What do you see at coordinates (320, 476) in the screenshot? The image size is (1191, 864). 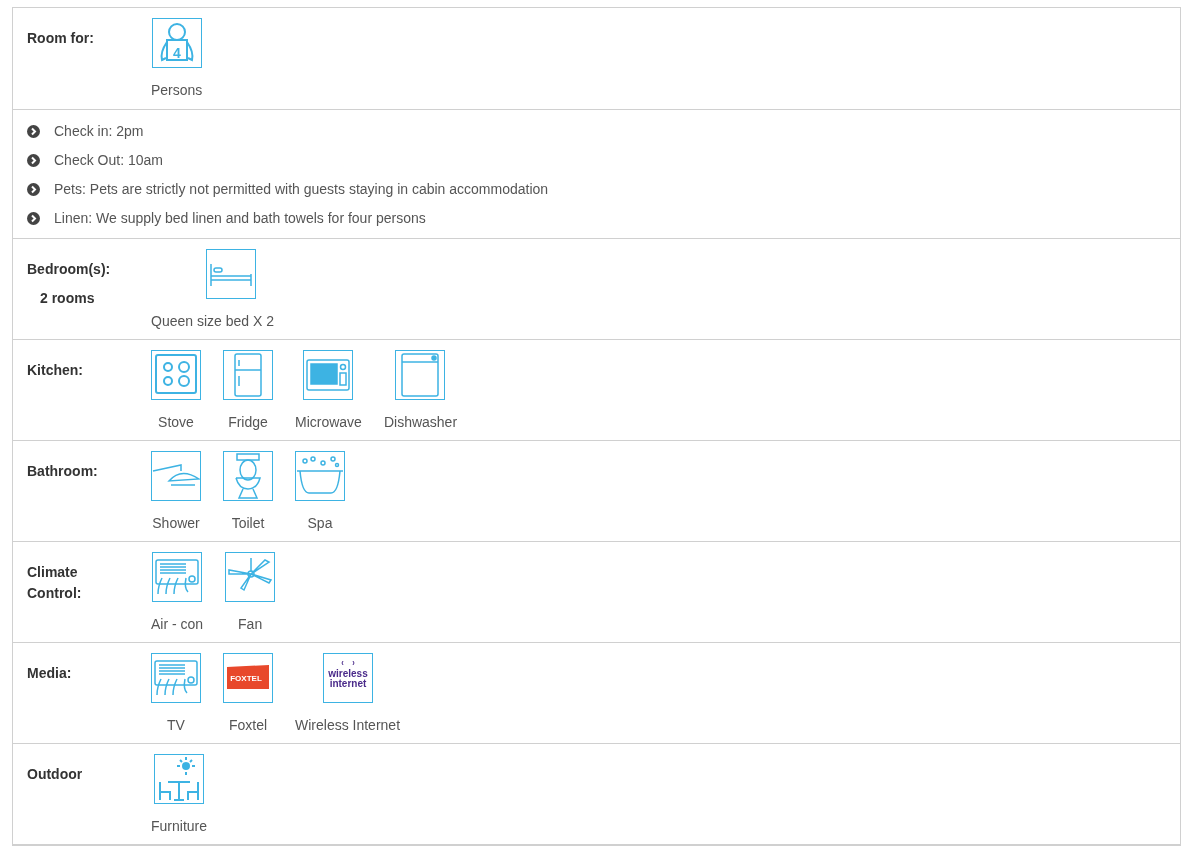 I see `bathtub-icon` at bounding box center [320, 476].